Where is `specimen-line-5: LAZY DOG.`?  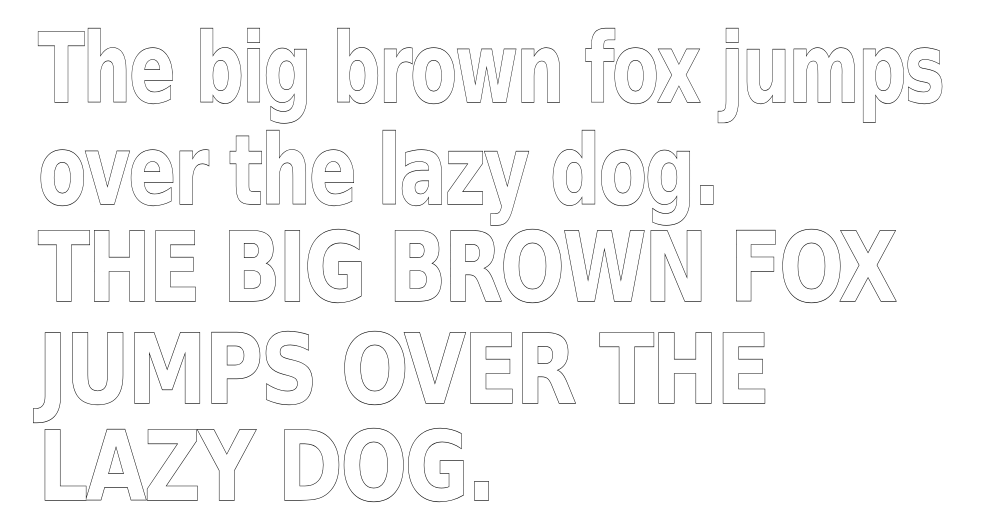 specimen-line-5: LAZY DOG. is located at coordinates (266, 467).